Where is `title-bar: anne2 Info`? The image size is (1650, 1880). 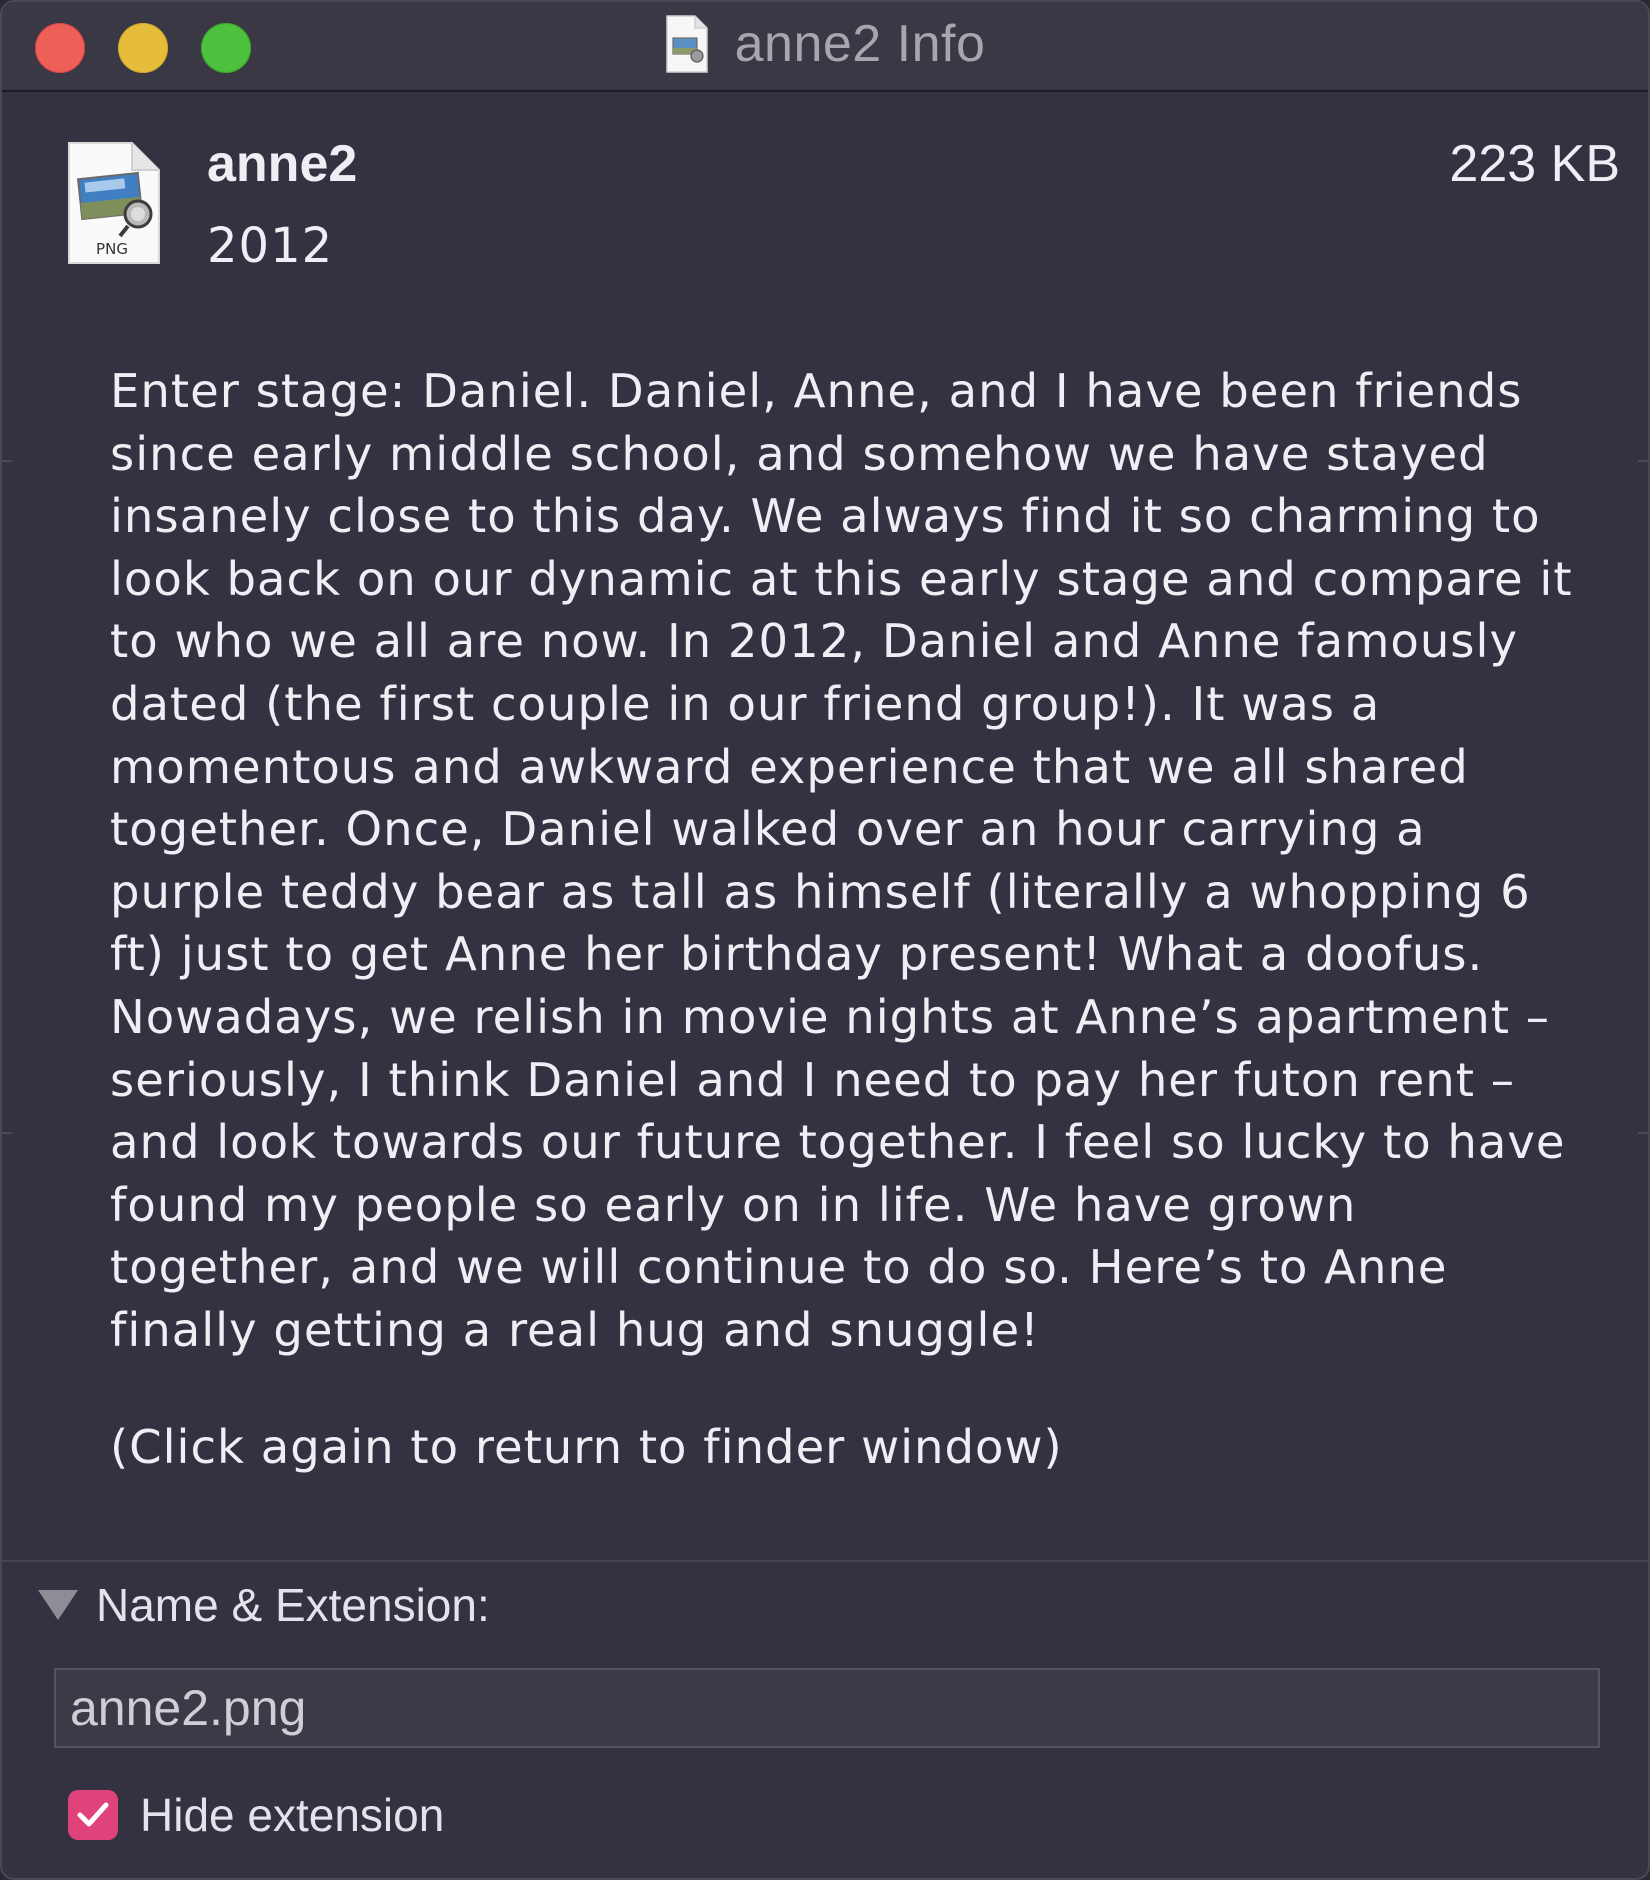
title-bar: anne2 Info is located at coordinates (825, 47).